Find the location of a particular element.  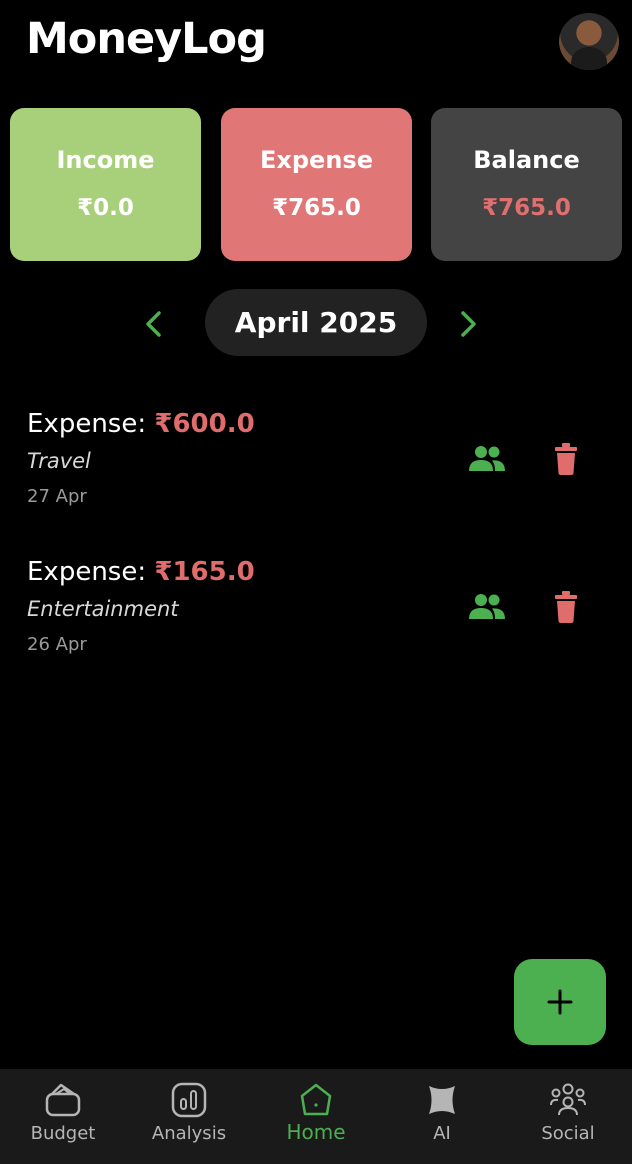

wallet-icon is located at coordinates (63, 1100).